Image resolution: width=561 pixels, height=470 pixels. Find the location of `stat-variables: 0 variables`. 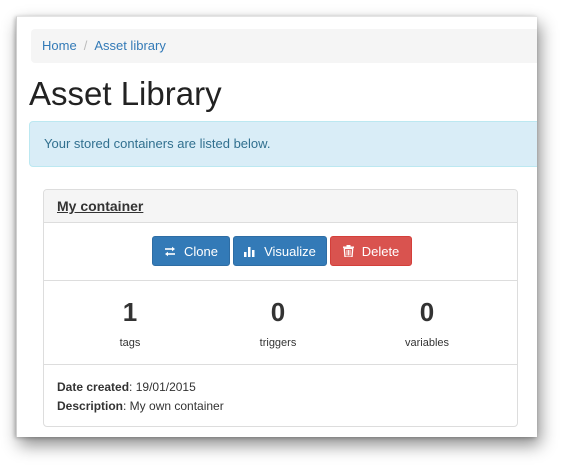

stat-variables: 0 variables is located at coordinates (427, 323).